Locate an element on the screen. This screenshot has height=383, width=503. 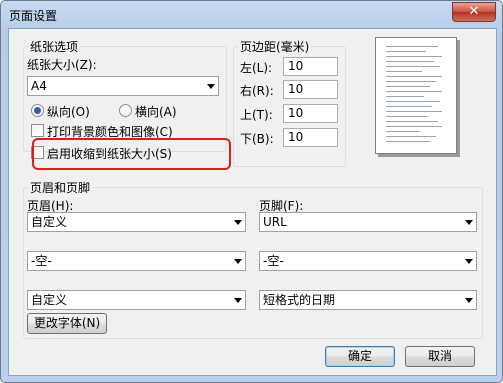
margin-right-label: 右(R): is located at coordinates (257, 91).